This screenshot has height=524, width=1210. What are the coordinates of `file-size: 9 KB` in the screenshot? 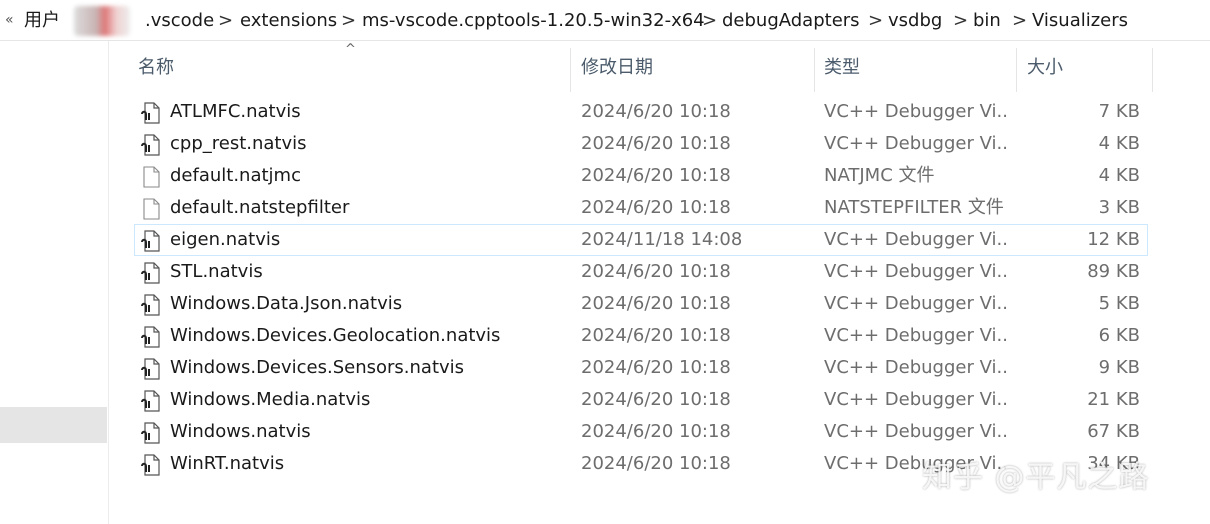 It's located at (1119, 367).